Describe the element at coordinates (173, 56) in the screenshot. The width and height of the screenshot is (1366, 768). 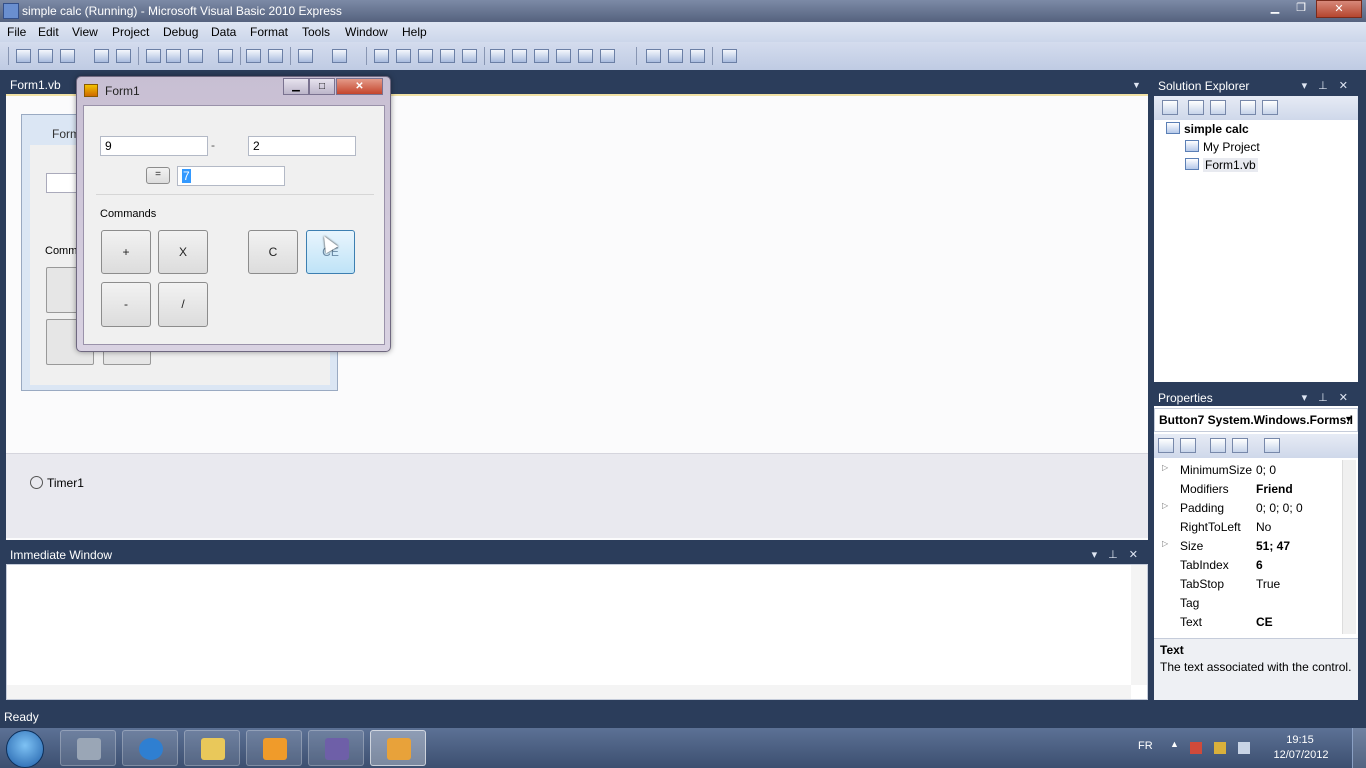
I see `copy-icon` at that location.